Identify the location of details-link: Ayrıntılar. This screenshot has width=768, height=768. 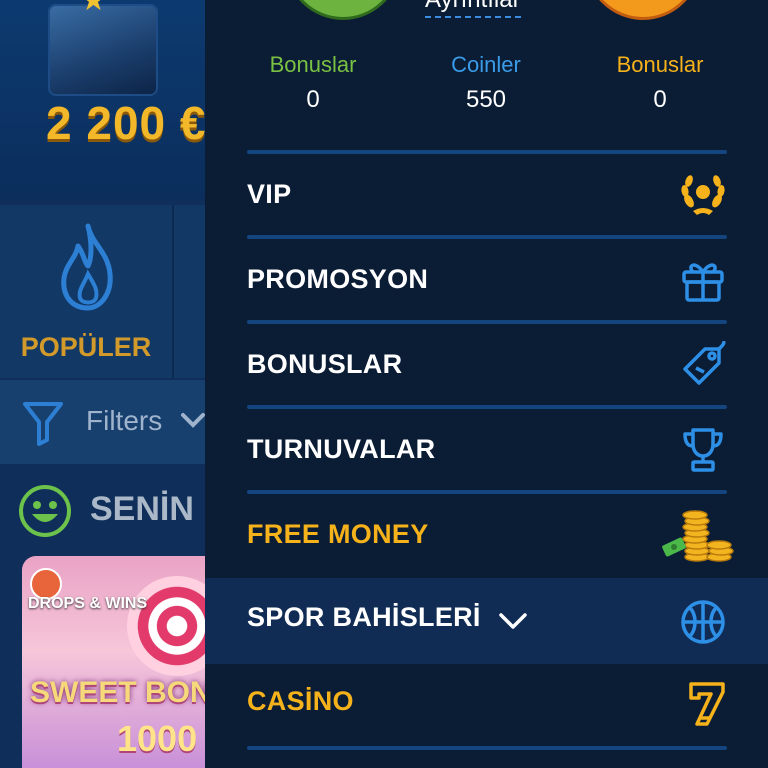
(473, 9).